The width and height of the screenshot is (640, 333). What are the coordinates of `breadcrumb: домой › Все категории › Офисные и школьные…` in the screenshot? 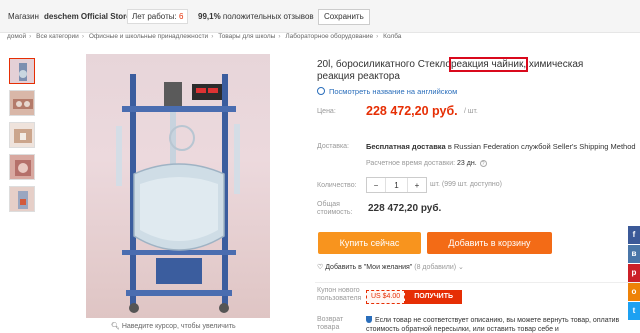 It's located at (204, 36).